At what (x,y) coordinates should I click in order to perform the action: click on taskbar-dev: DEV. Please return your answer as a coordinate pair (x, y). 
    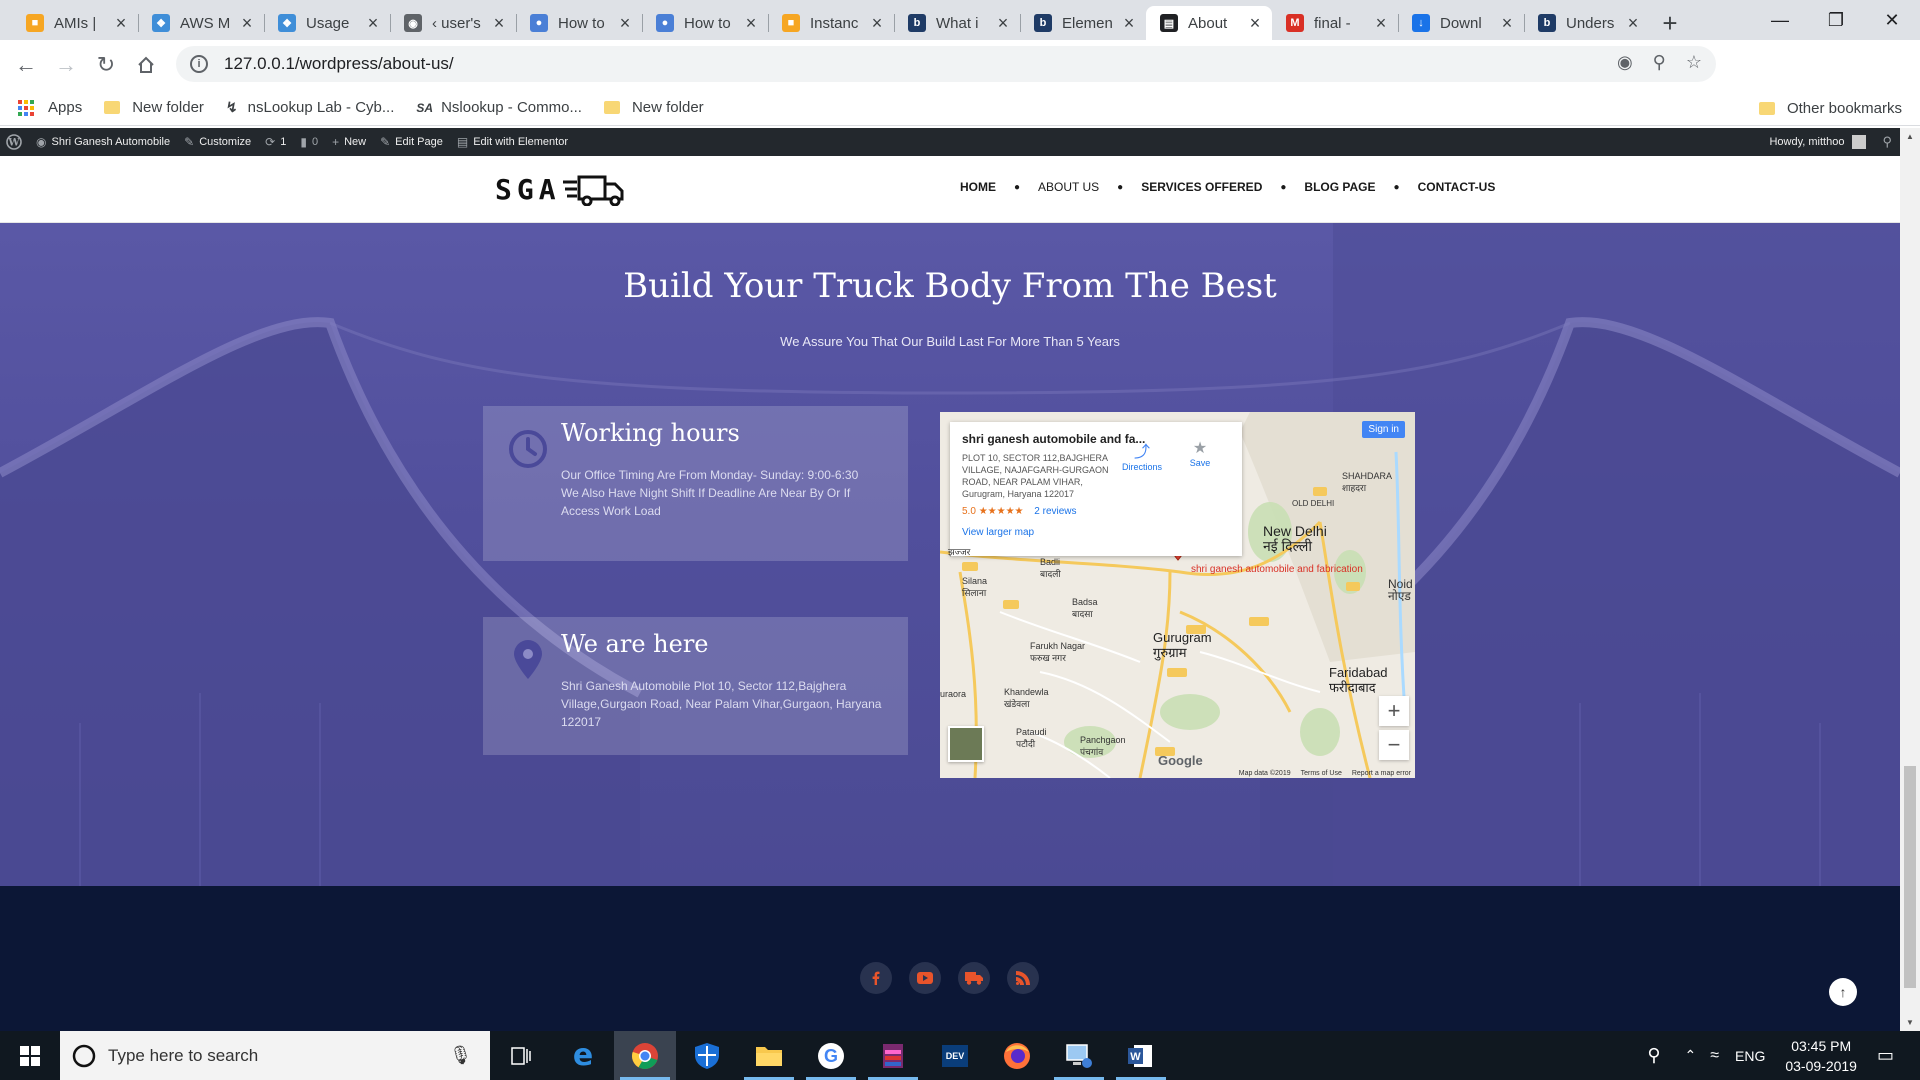
    Looking at the image, I should click on (955, 1055).